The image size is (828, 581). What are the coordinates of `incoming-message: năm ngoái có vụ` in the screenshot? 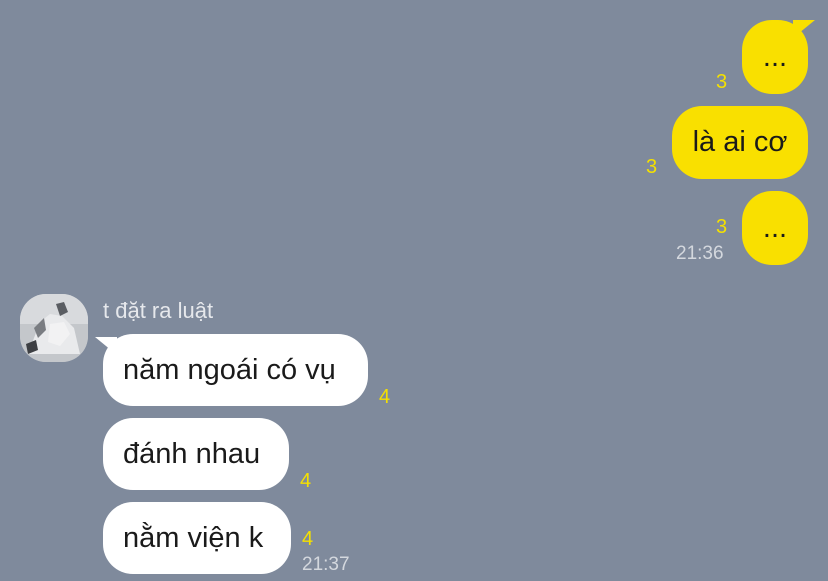 It's located at (235, 370).